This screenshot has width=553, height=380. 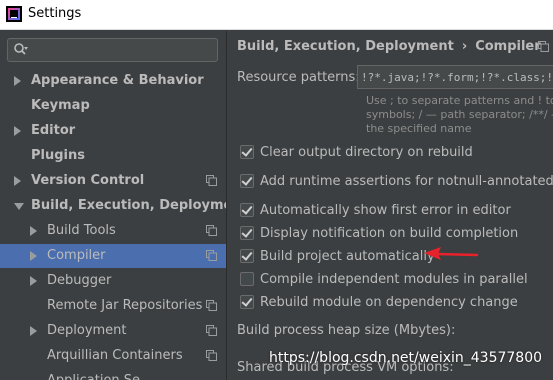 What do you see at coordinates (19, 206) in the screenshot?
I see `expand-arrow-down-icon` at bounding box center [19, 206].